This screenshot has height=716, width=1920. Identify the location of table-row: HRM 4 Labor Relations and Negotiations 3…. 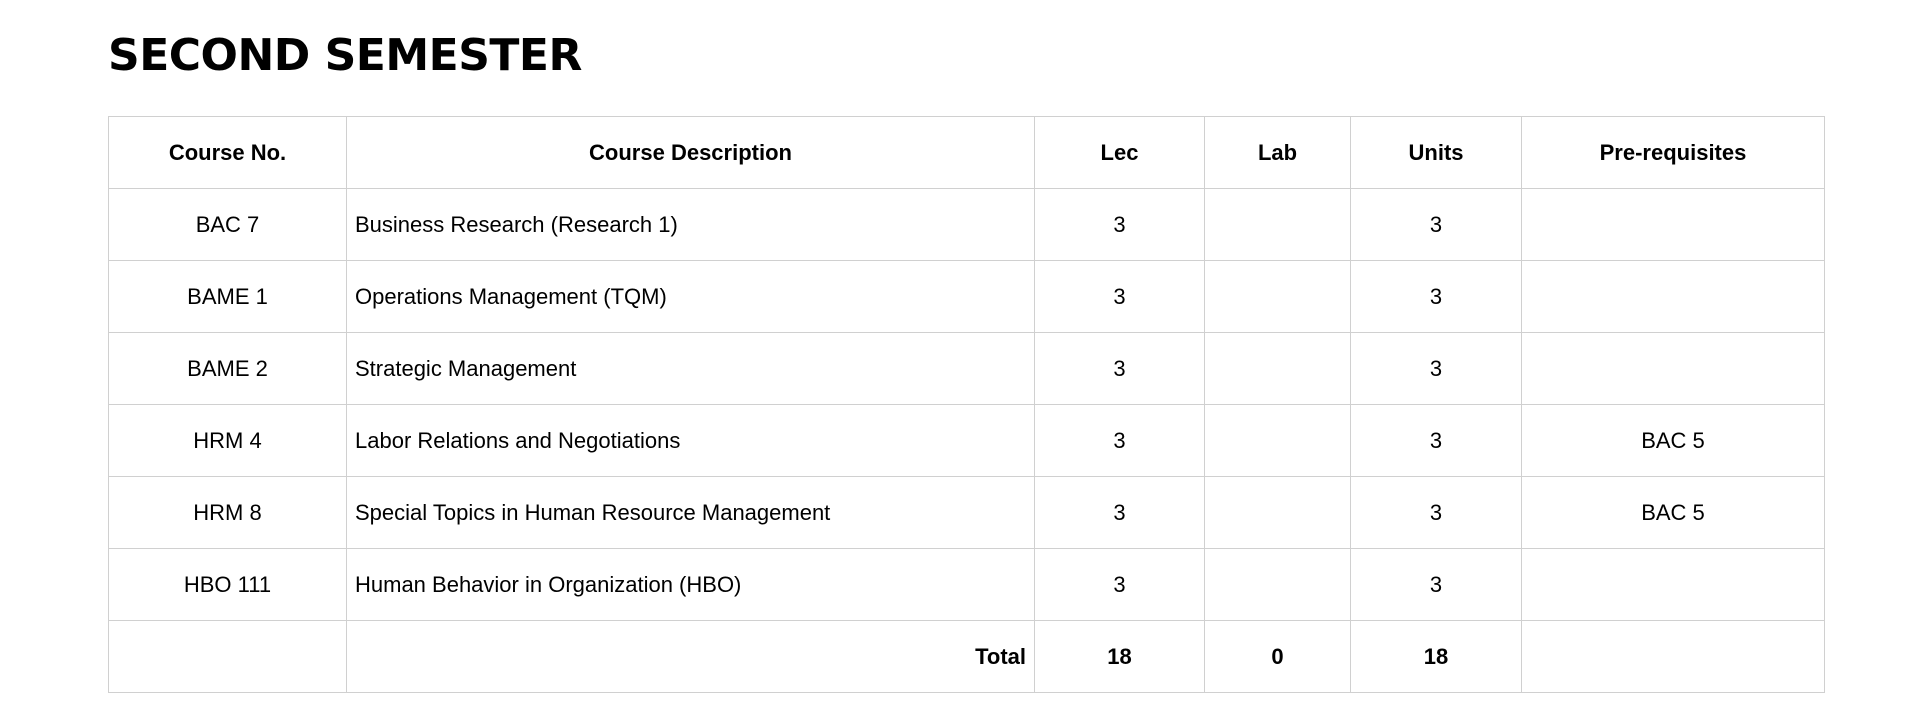
(966, 440).